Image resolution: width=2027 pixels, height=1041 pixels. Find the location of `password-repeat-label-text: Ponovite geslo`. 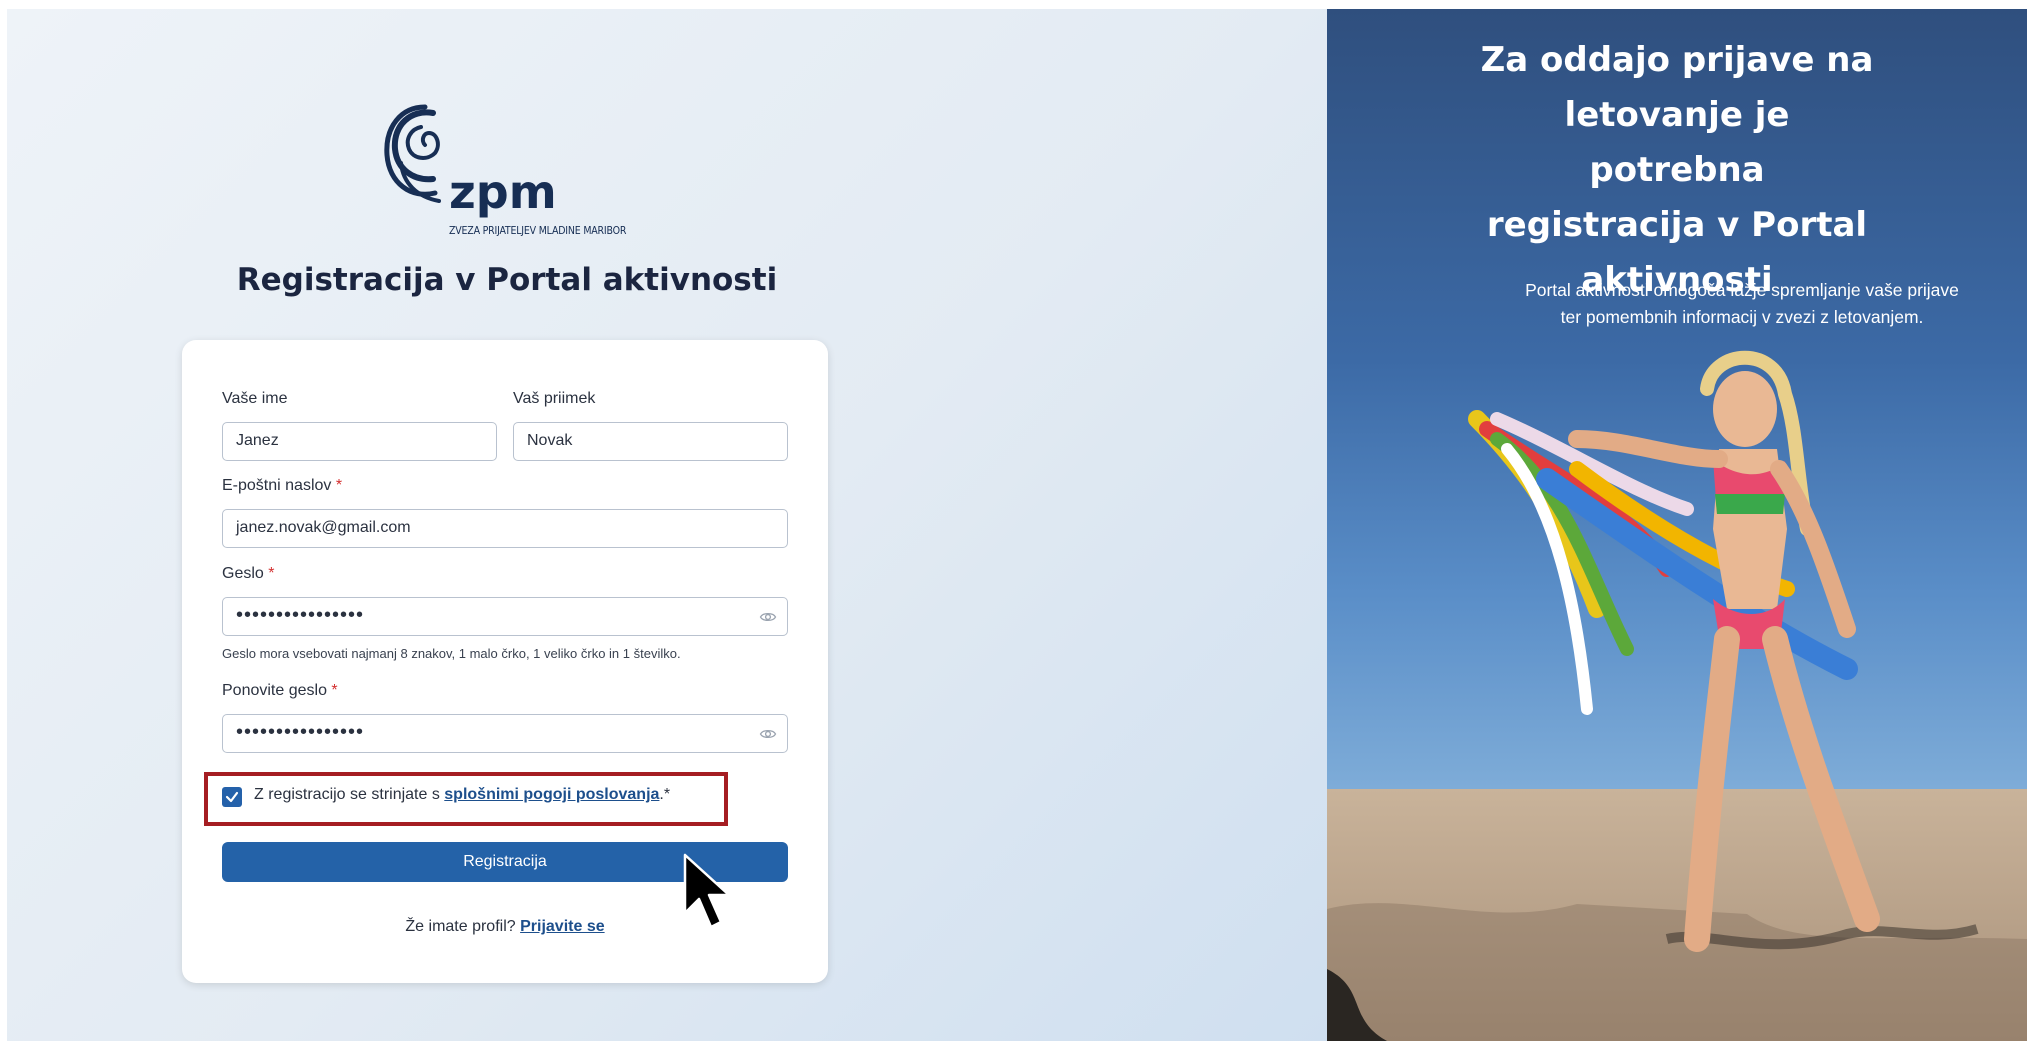

password-repeat-label-text: Ponovite geslo is located at coordinates (274, 690).